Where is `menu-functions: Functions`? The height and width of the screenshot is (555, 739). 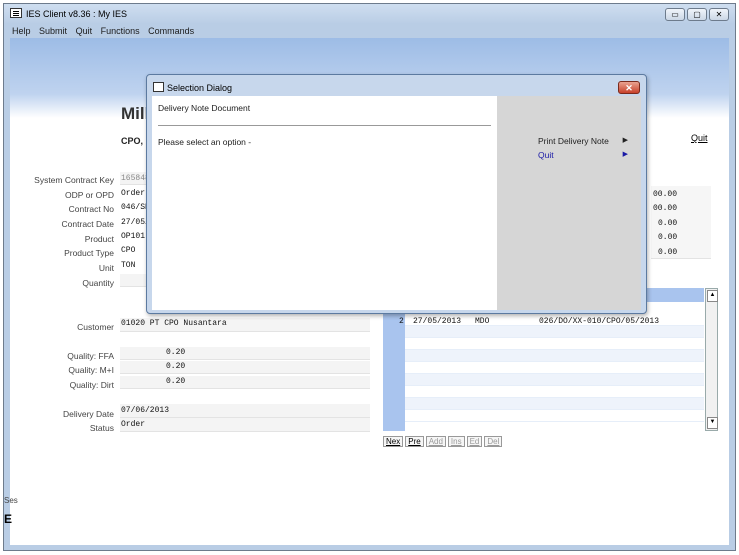
menu-functions: Functions is located at coordinates (120, 31).